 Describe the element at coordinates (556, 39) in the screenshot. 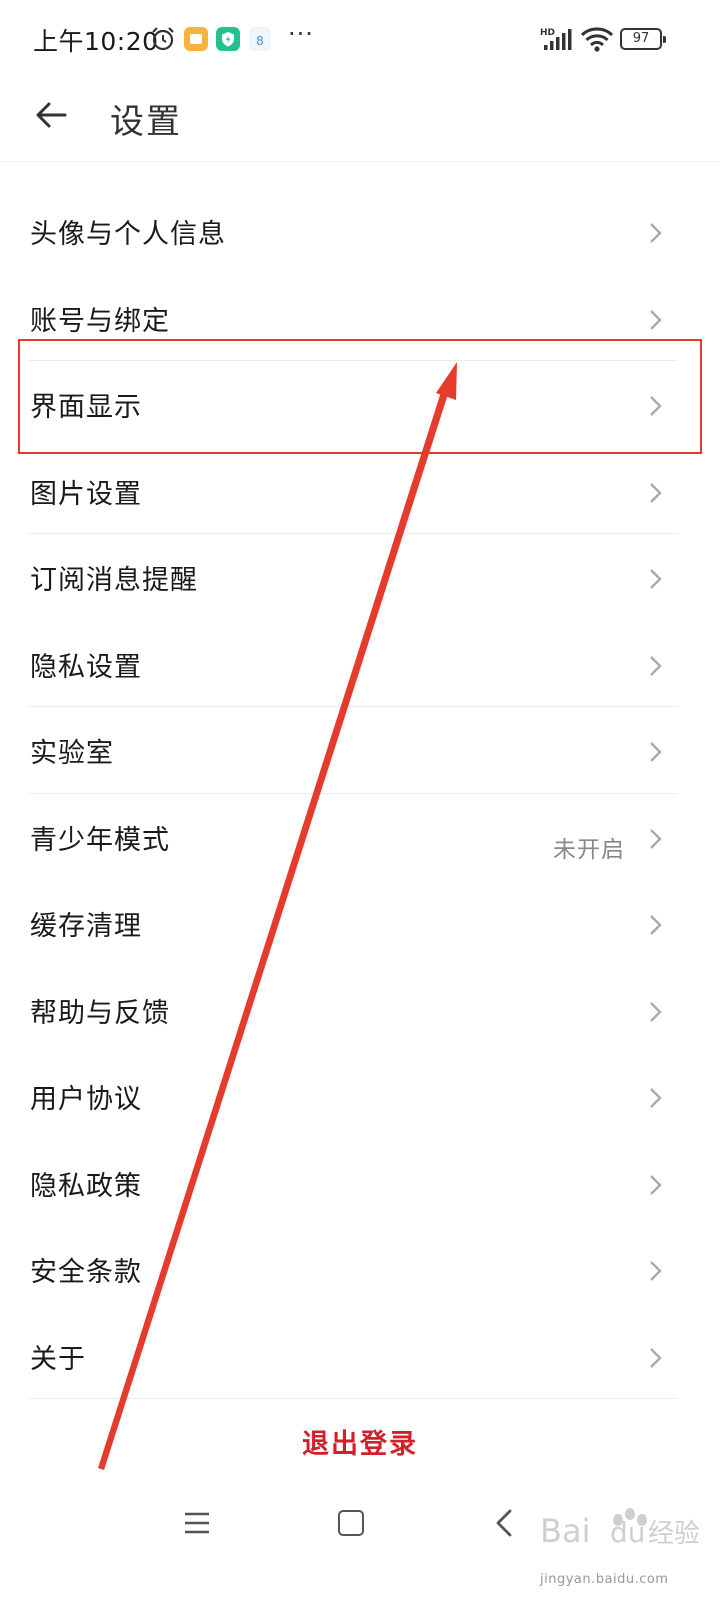

I see `signal-icon: HD` at that location.